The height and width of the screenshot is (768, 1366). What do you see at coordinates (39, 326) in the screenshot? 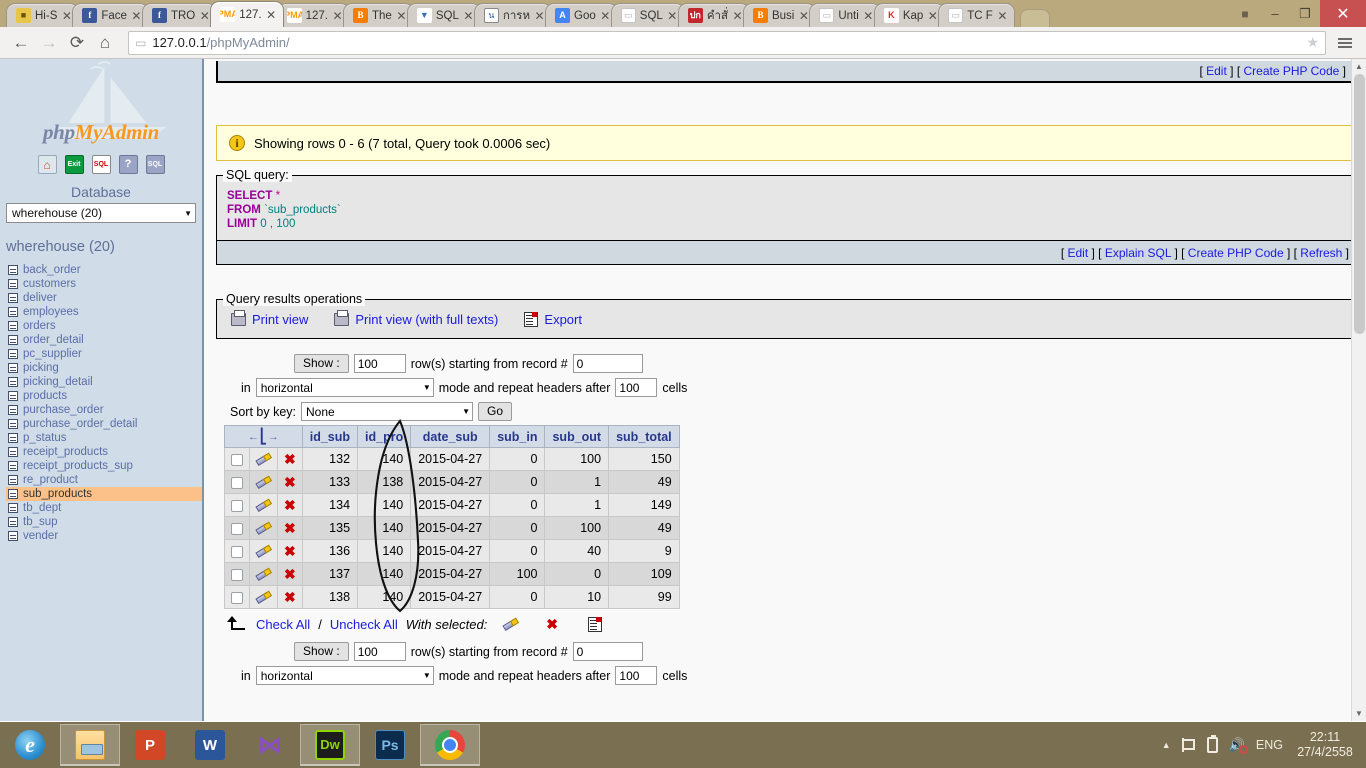
I see `table-link: orders` at bounding box center [39, 326].